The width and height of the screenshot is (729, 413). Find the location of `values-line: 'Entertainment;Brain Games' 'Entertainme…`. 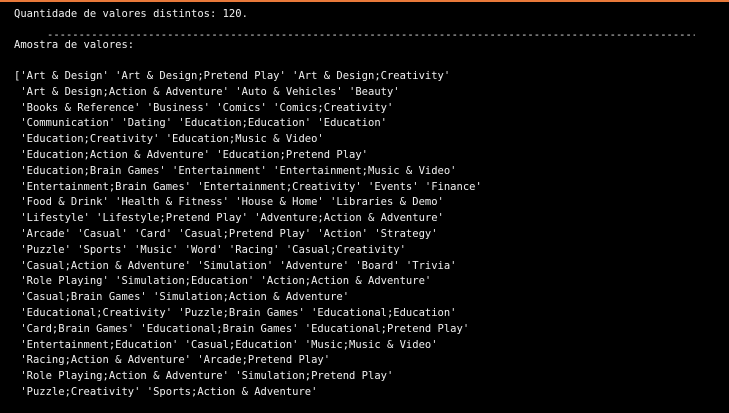

values-line: 'Entertainment;Brain Games' 'Entertainme… is located at coordinates (248, 186).